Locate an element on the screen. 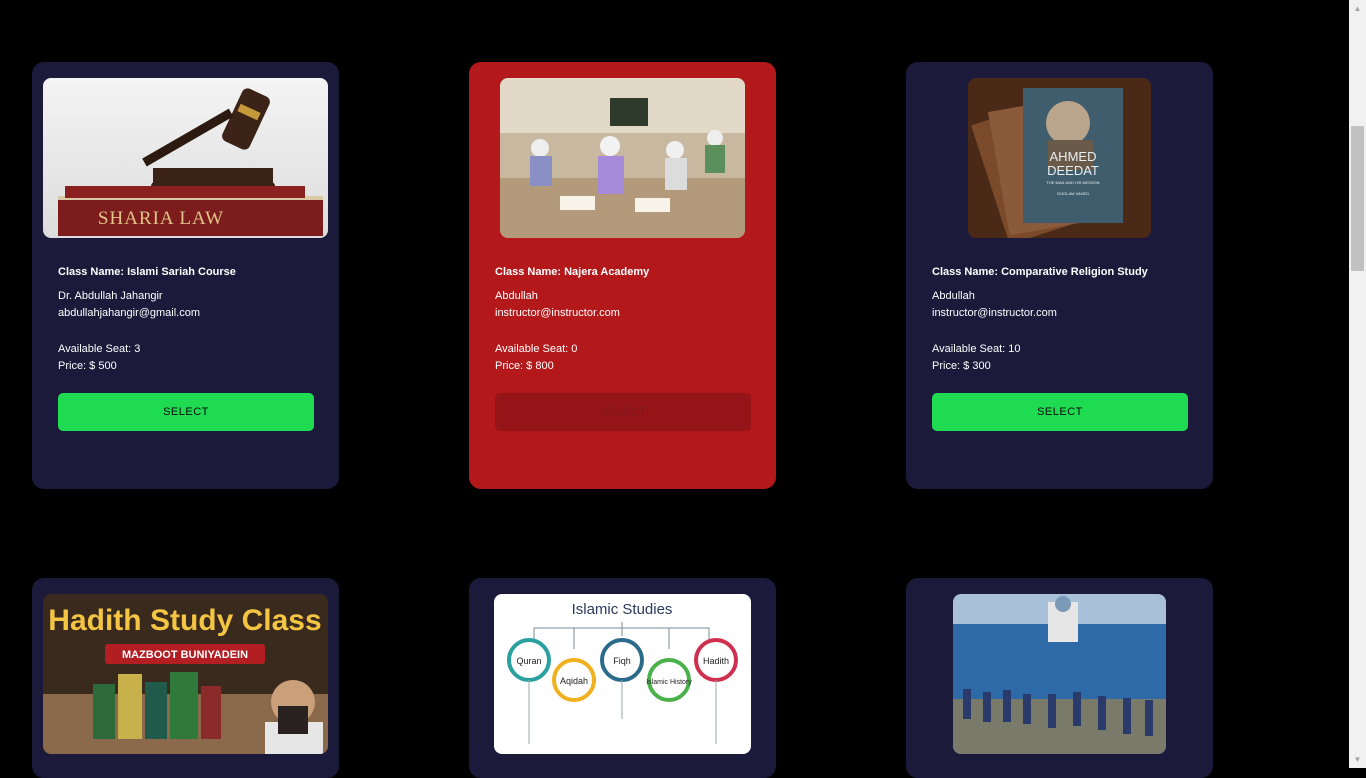 The image size is (1366, 778). book-subtitle: THE MAN AND HIS MISSION is located at coordinates (1072, 182).